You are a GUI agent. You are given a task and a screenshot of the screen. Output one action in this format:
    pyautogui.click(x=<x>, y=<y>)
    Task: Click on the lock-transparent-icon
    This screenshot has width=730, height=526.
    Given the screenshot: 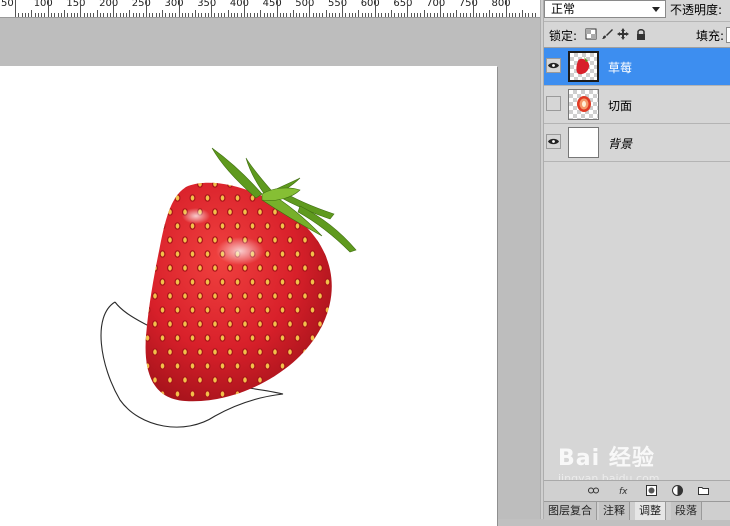 What is the action you would take?
    pyautogui.click(x=591, y=34)
    